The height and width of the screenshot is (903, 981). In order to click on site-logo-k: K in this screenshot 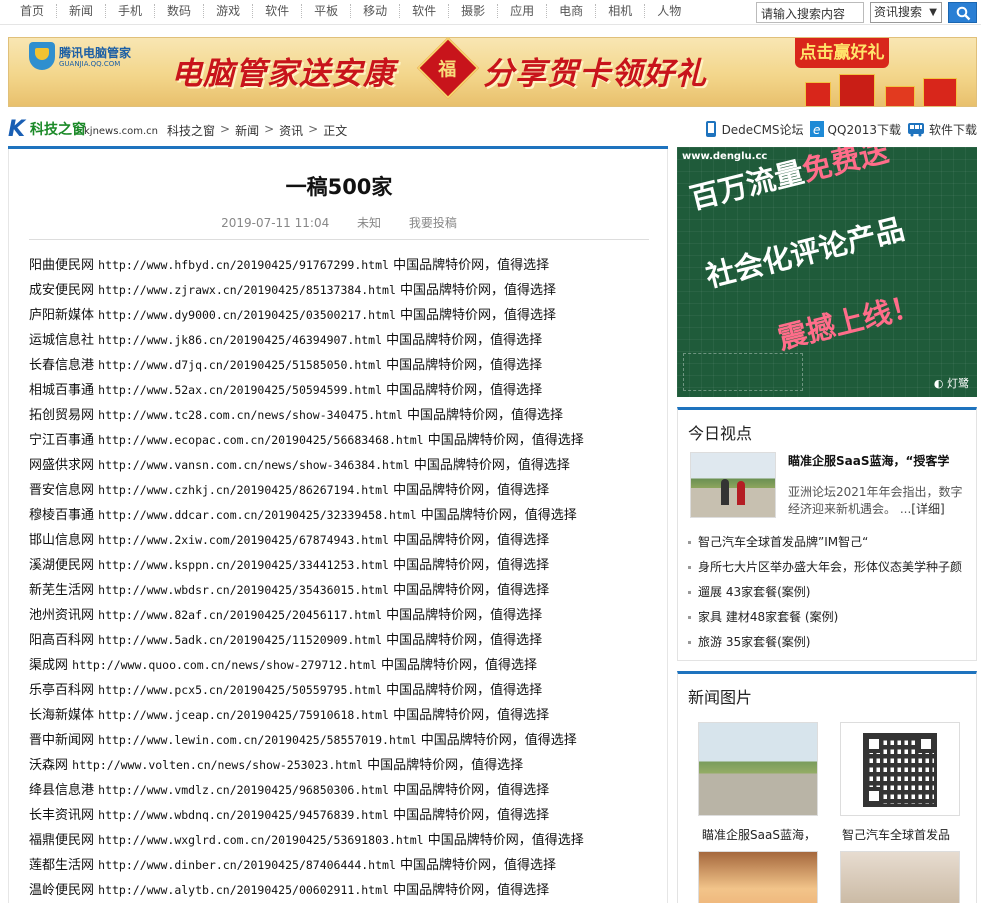, I will do `click(17, 129)`.